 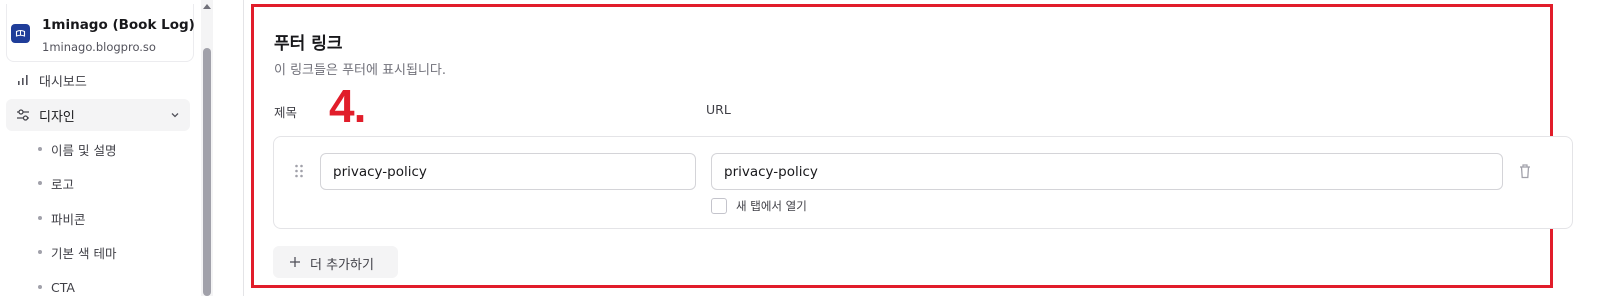 What do you see at coordinates (118, 25) in the screenshot?
I see `site-title: 1minago (Book Log)` at bounding box center [118, 25].